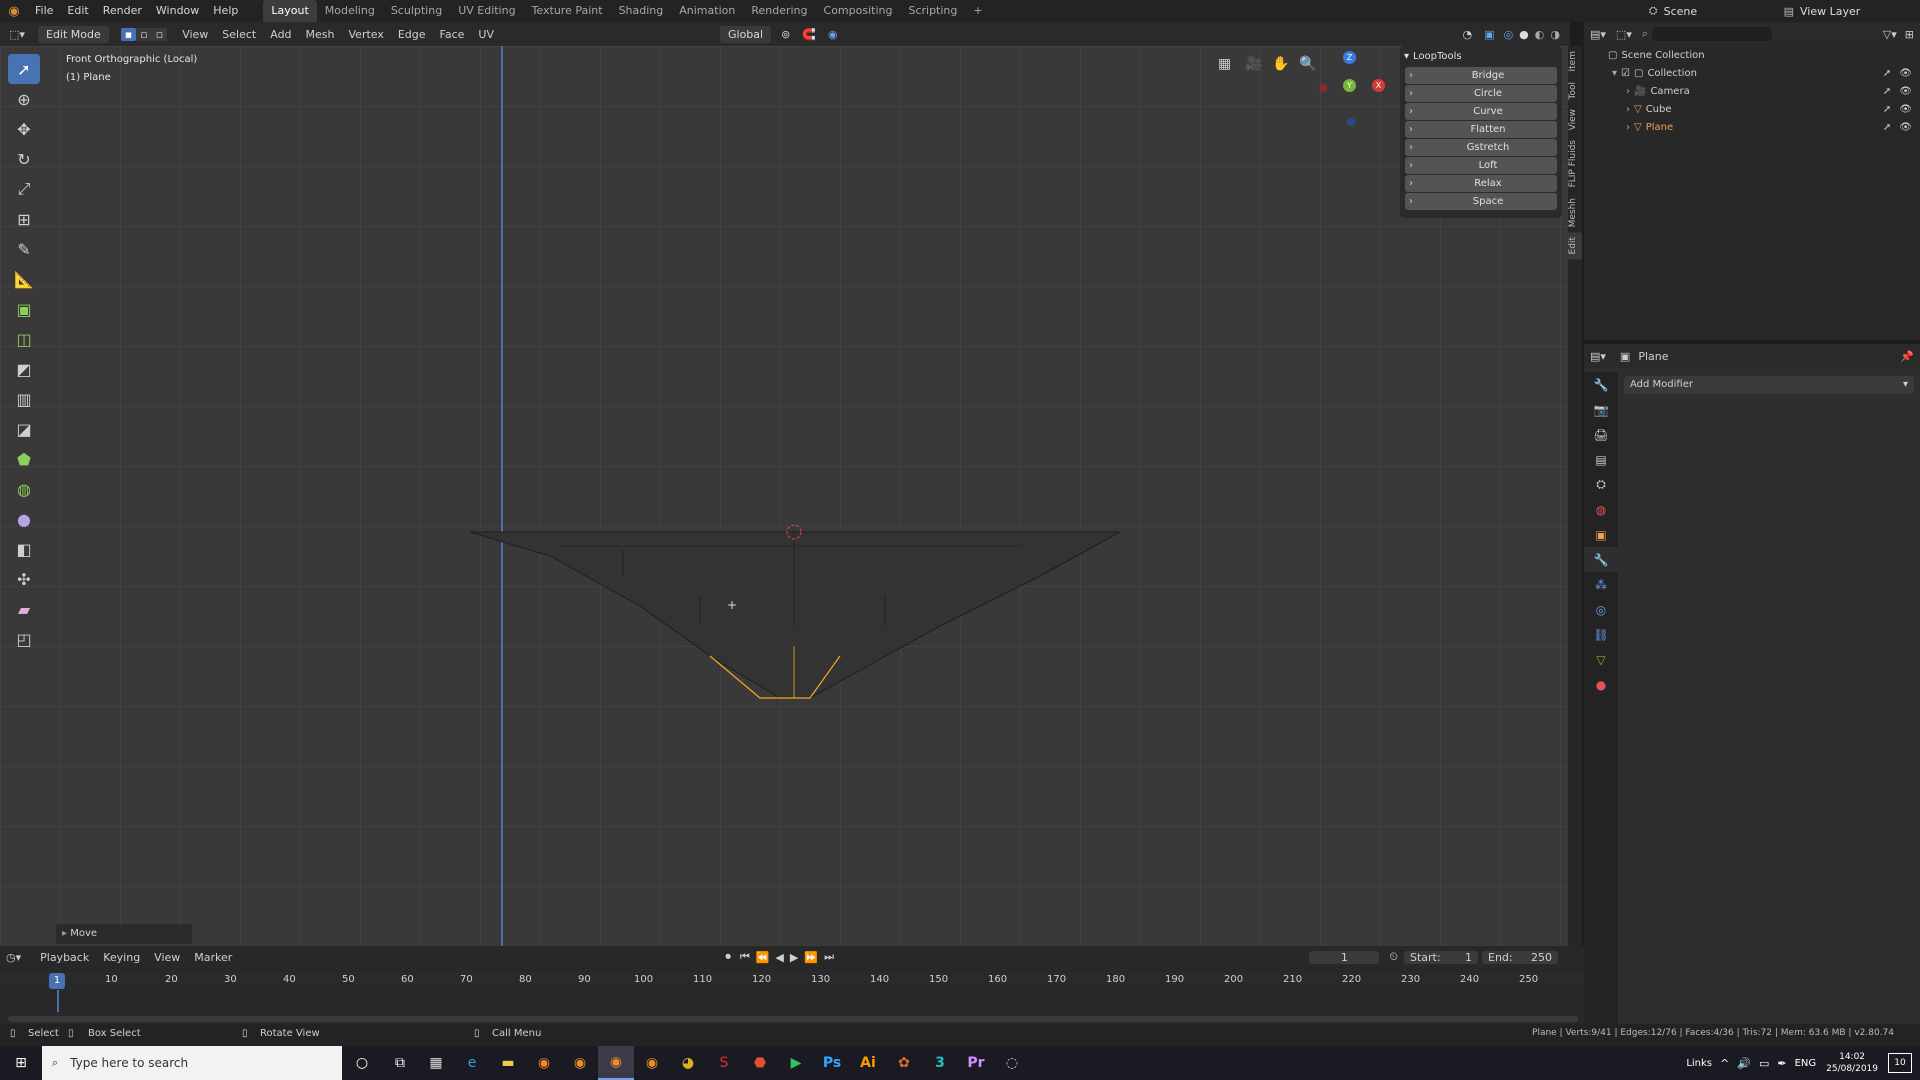 This screenshot has height=1080, width=1920. Describe the element at coordinates (486, 11) in the screenshot. I see `tab-uv-editing: UV Editing` at that location.